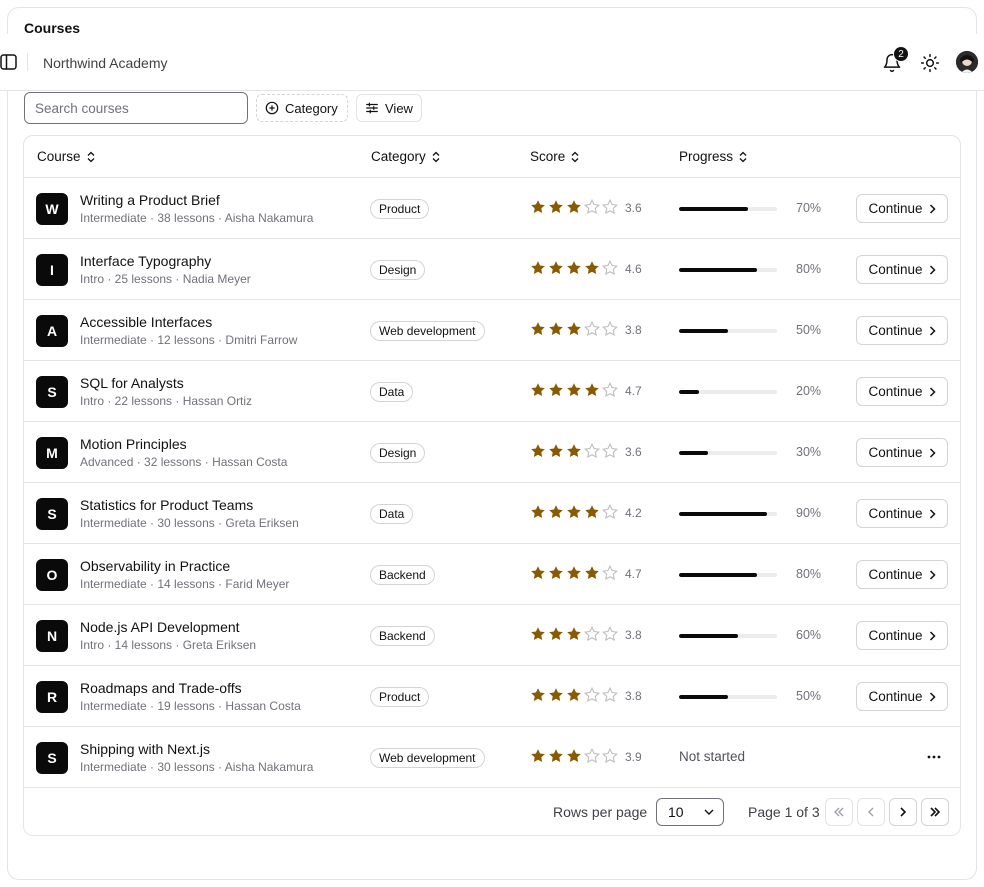  What do you see at coordinates (633, 269) in the screenshot?
I see `score-value: 4.6` at bounding box center [633, 269].